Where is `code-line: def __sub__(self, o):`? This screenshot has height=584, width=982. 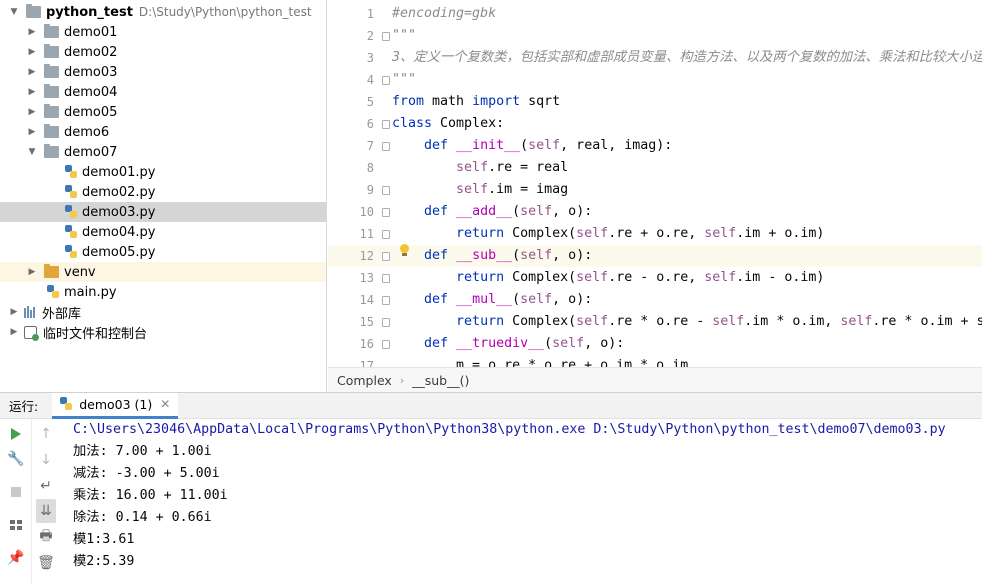 code-line: def __sub__(self, o): is located at coordinates (682, 256).